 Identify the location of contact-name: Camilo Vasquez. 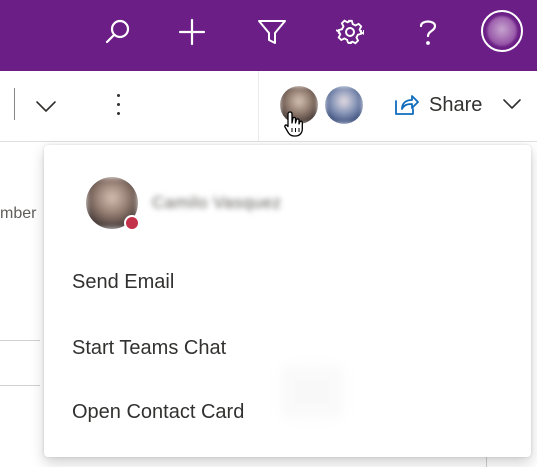
(217, 202).